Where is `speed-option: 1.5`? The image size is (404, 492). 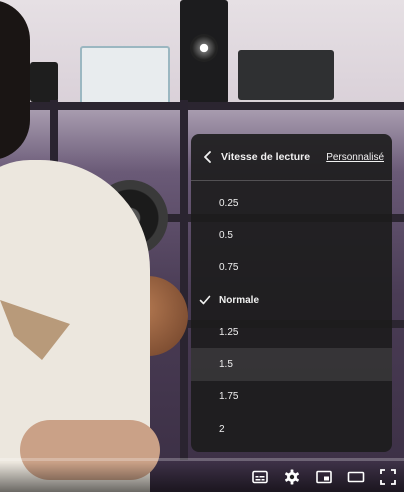 speed-option: 1.5 is located at coordinates (291, 364).